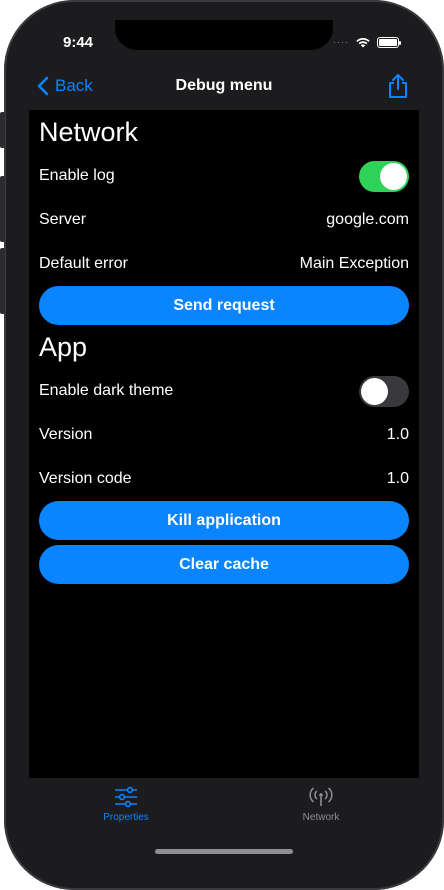  Describe the element at coordinates (321, 817) in the screenshot. I see `tab-network-label: Network` at that location.